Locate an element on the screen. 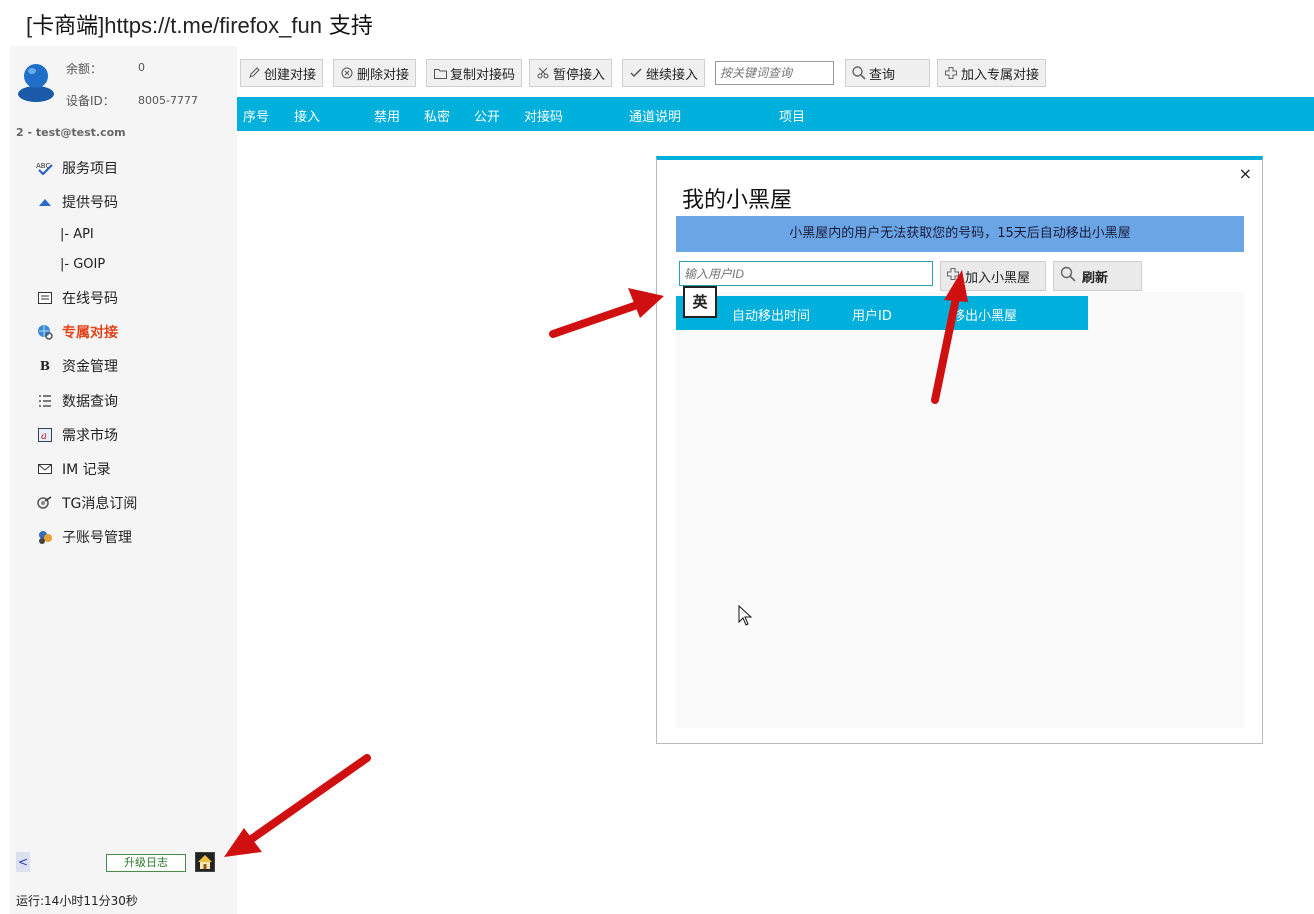 Image resolution: width=1314 pixels, height=914 pixels. refresh-label: 刷新 is located at coordinates (1095, 278).